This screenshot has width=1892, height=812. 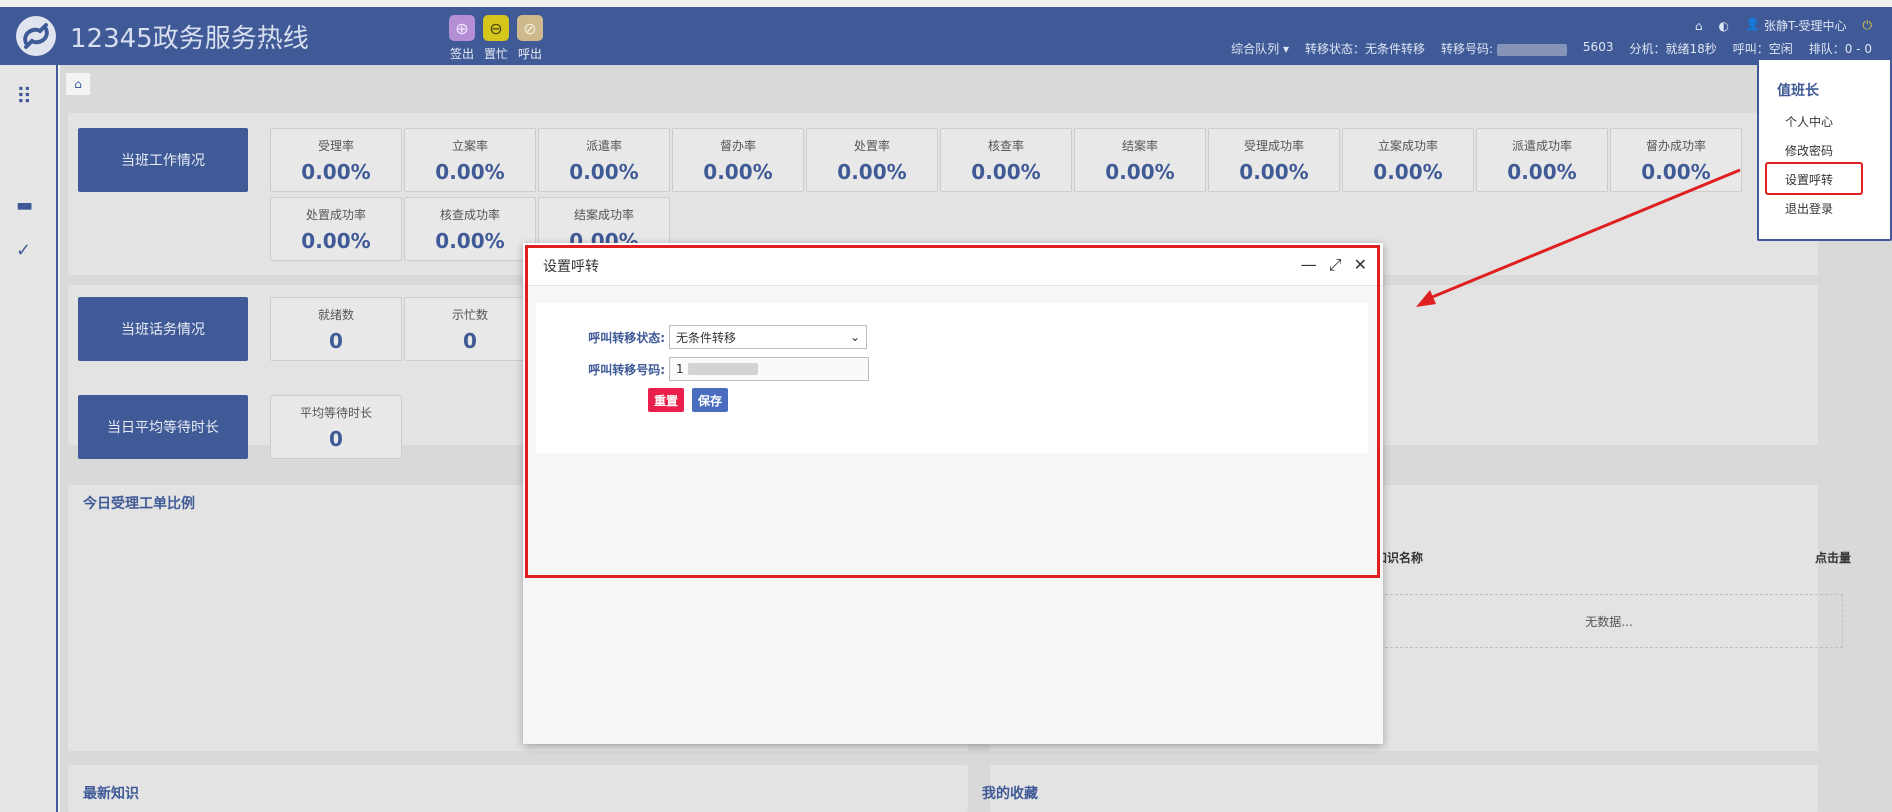 I want to click on dialog-controls: — ⤢ ✕, so click(x=1334, y=265).